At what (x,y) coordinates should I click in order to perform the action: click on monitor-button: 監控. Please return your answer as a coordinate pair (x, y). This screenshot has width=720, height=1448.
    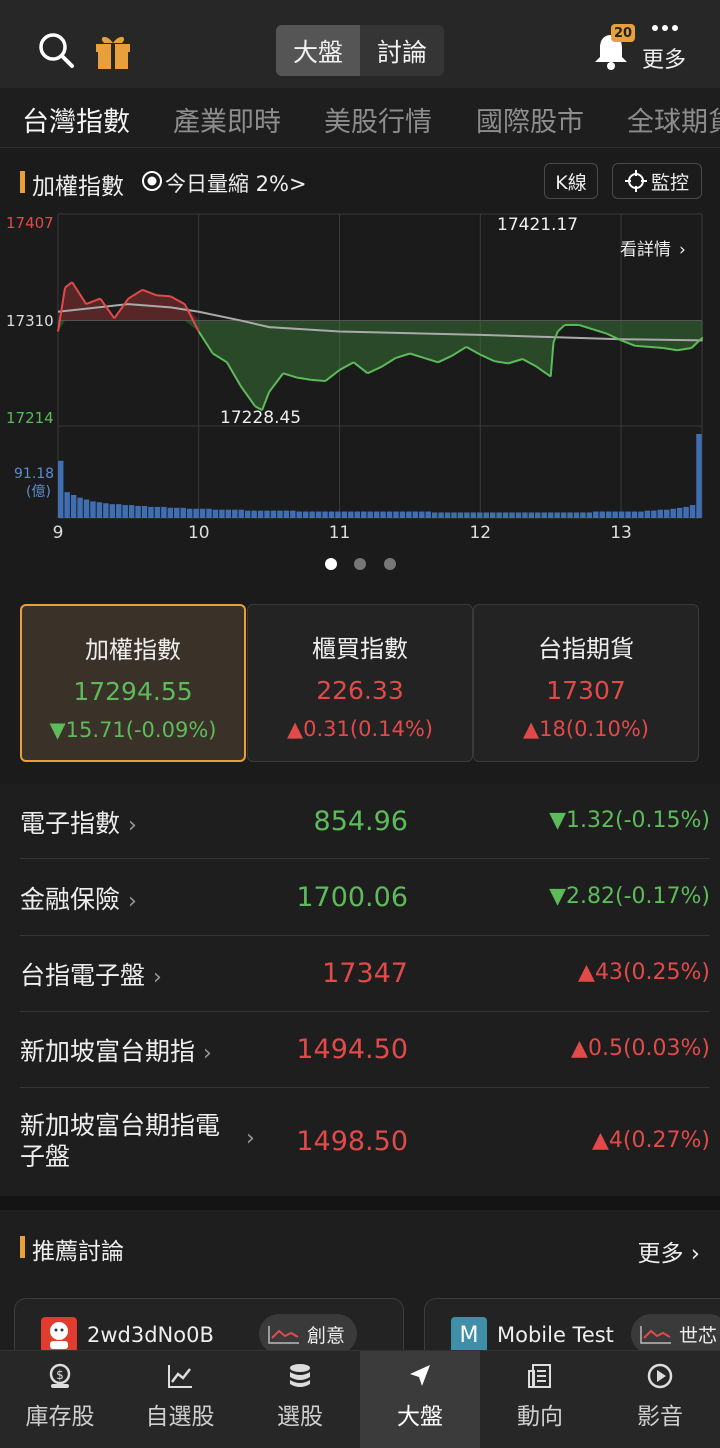
    Looking at the image, I should click on (657, 181).